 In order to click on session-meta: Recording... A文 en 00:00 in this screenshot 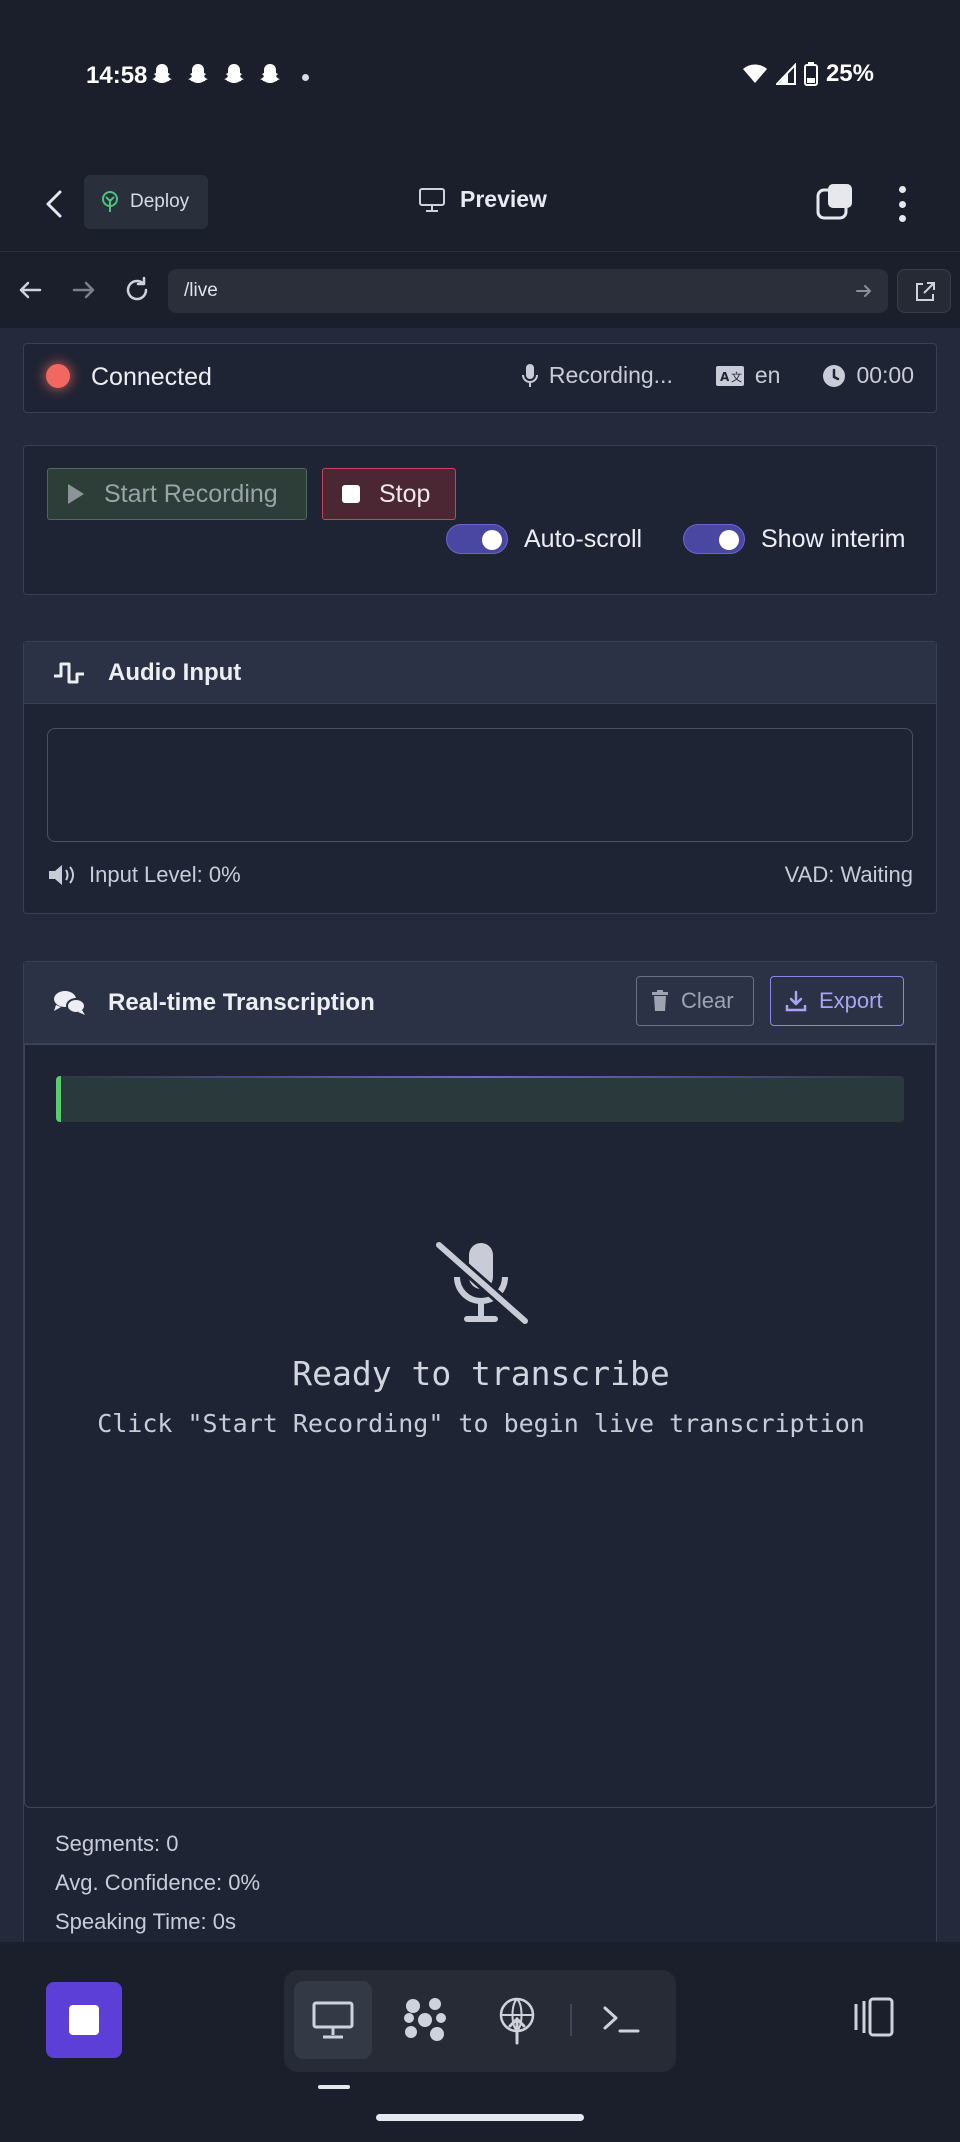, I will do `click(717, 375)`.